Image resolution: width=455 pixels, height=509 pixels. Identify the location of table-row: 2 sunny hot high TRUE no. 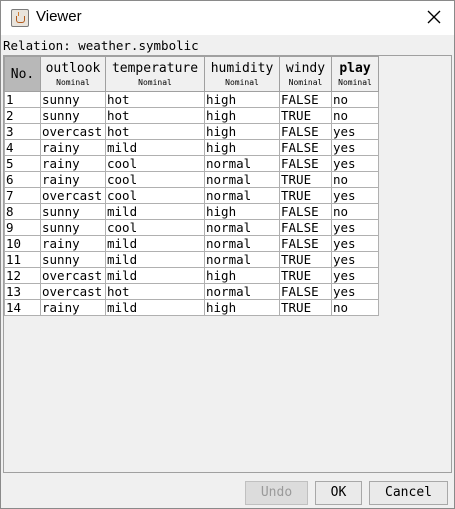
(191, 115).